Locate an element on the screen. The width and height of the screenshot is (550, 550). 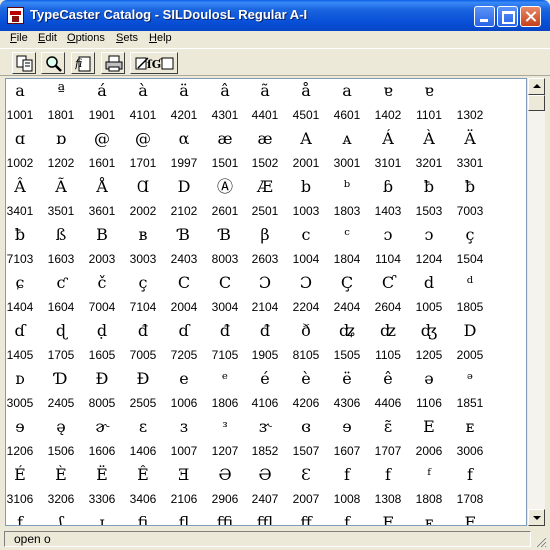
glyph-cell: ɜ is located at coordinates (184, 427).